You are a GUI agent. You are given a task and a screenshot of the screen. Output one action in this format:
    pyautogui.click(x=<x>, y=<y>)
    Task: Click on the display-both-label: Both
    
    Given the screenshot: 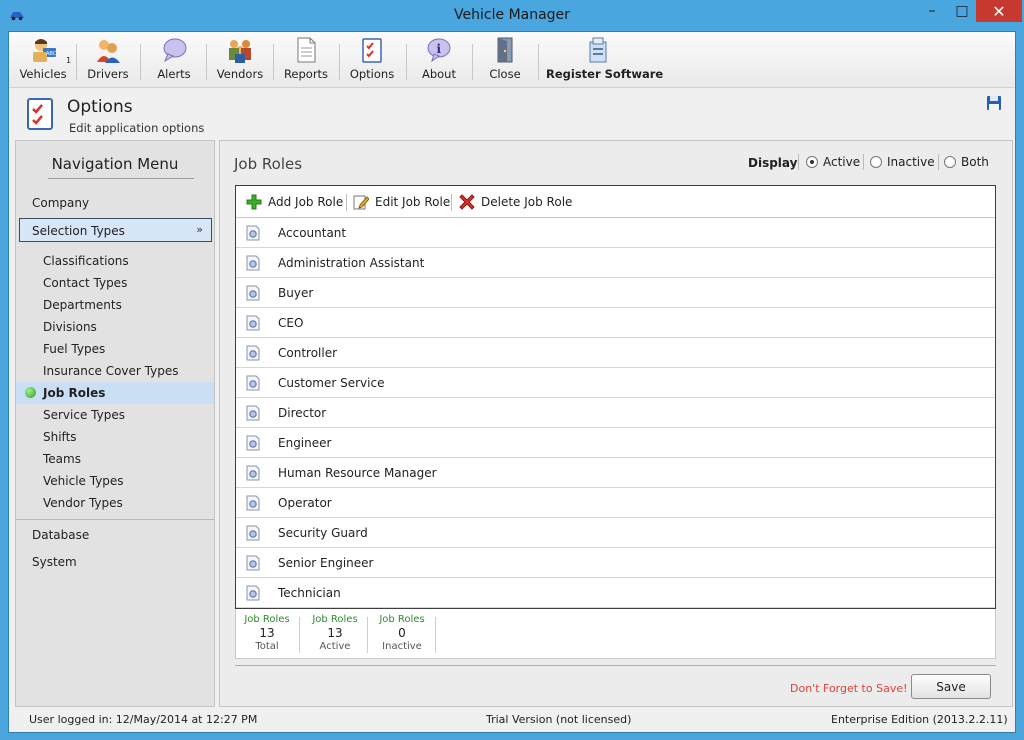 What is the action you would take?
    pyautogui.click(x=975, y=162)
    